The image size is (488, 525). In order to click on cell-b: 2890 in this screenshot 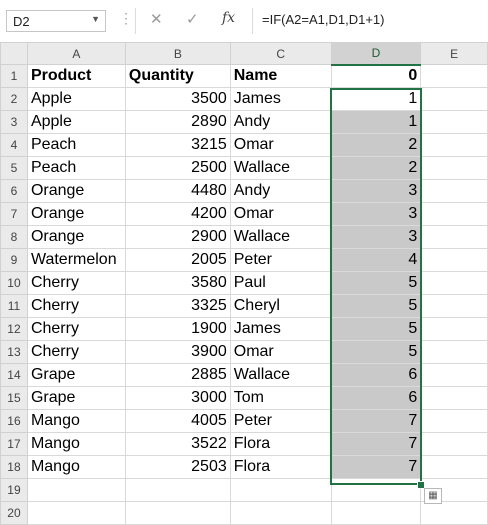, I will do `click(177, 122)`.